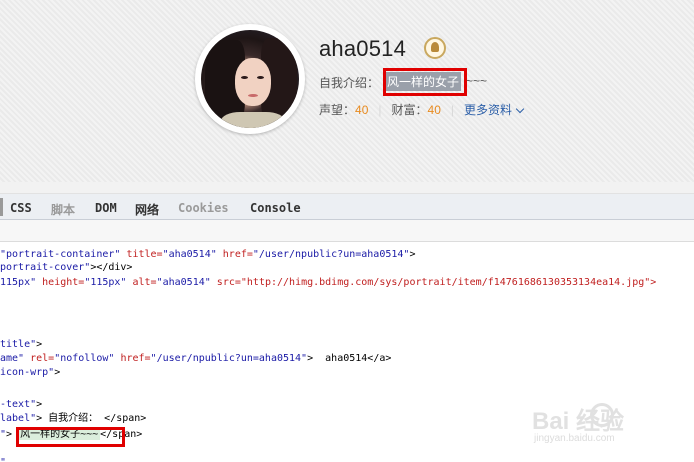 The width and height of the screenshot is (694, 462). What do you see at coordinates (21, 344) in the screenshot?
I see `code-line: title">` at bounding box center [21, 344].